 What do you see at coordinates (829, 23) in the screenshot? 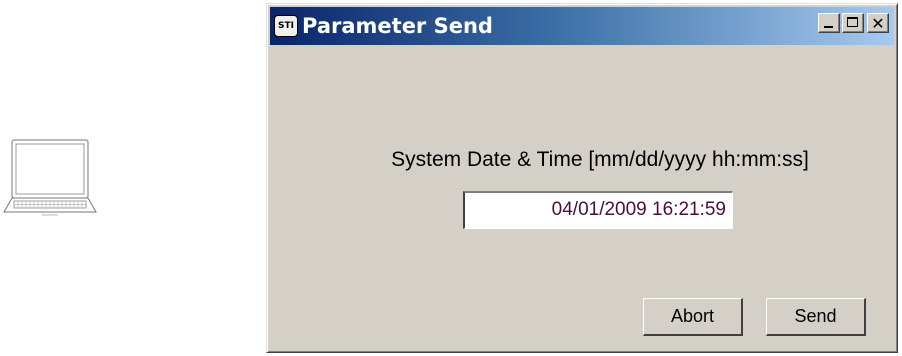
I see `minimize-button` at bounding box center [829, 23].